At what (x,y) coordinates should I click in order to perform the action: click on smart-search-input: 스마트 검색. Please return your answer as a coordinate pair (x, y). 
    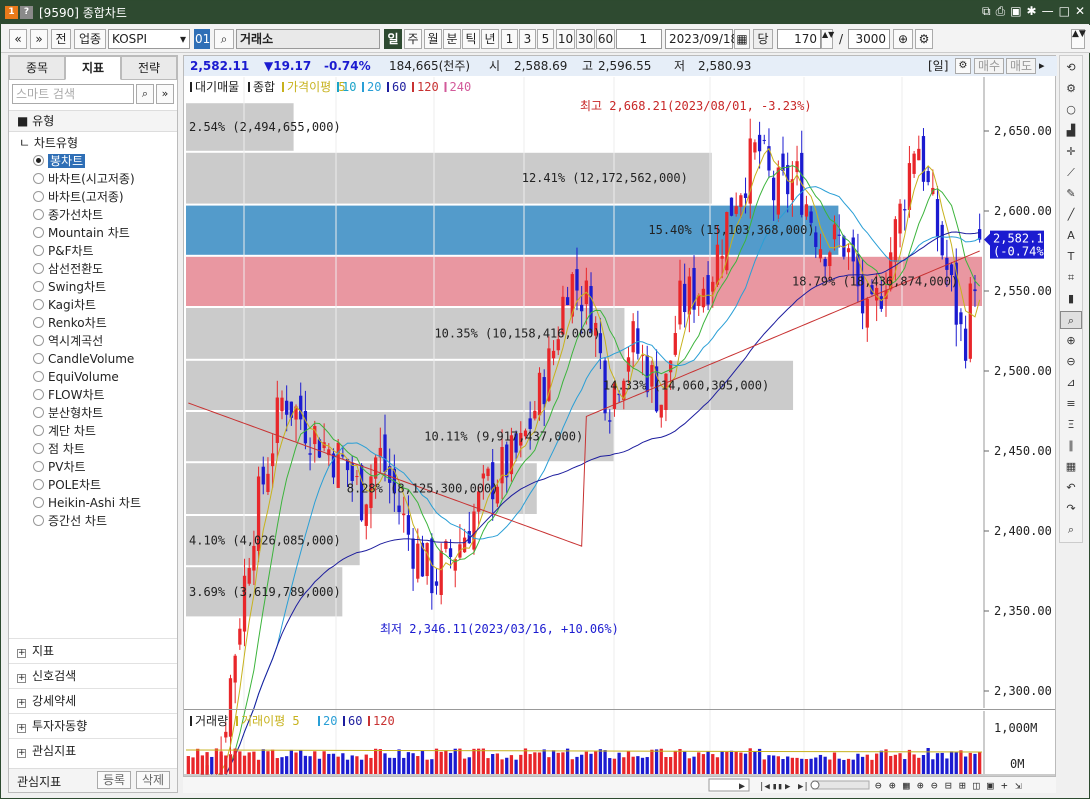
    Looking at the image, I should click on (73, 94).